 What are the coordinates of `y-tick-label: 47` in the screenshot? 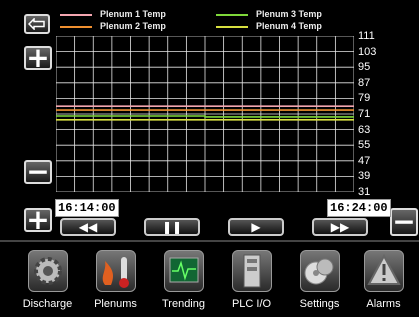 It's located at (364, 160).